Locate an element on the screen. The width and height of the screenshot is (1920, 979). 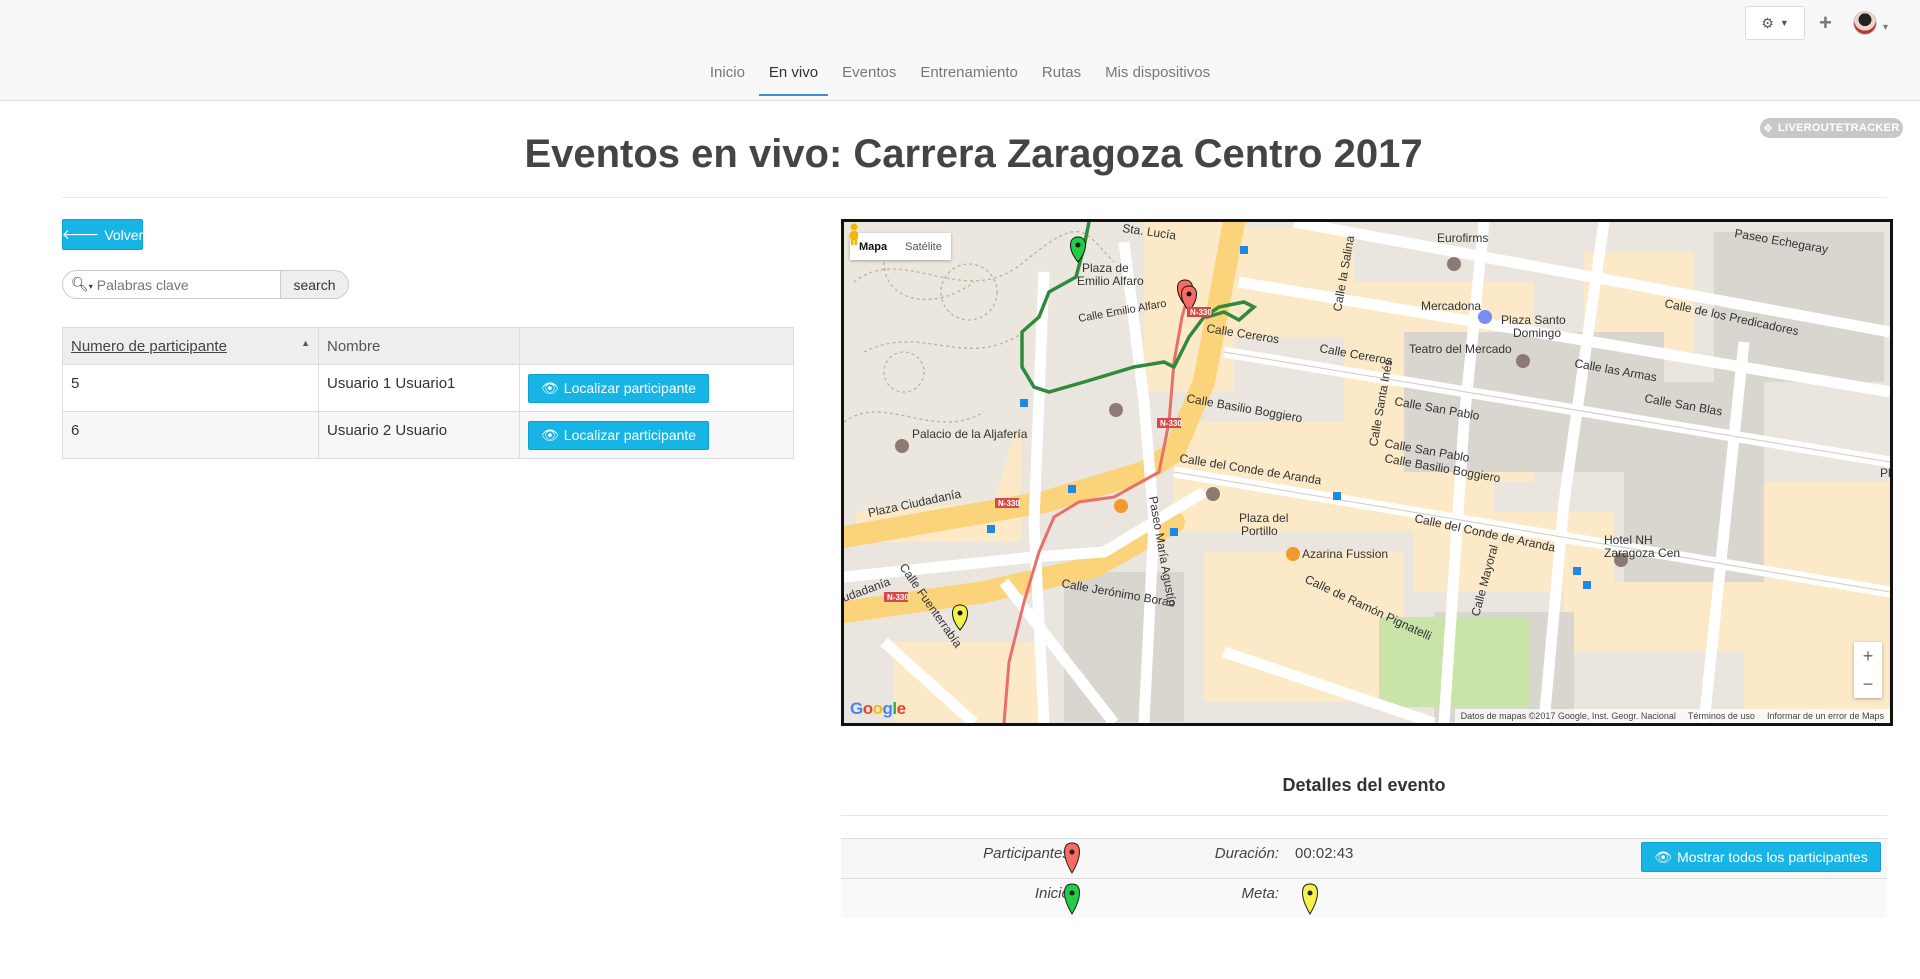
svg-text: Plaza Santo is located at coordinates (1533, 320).